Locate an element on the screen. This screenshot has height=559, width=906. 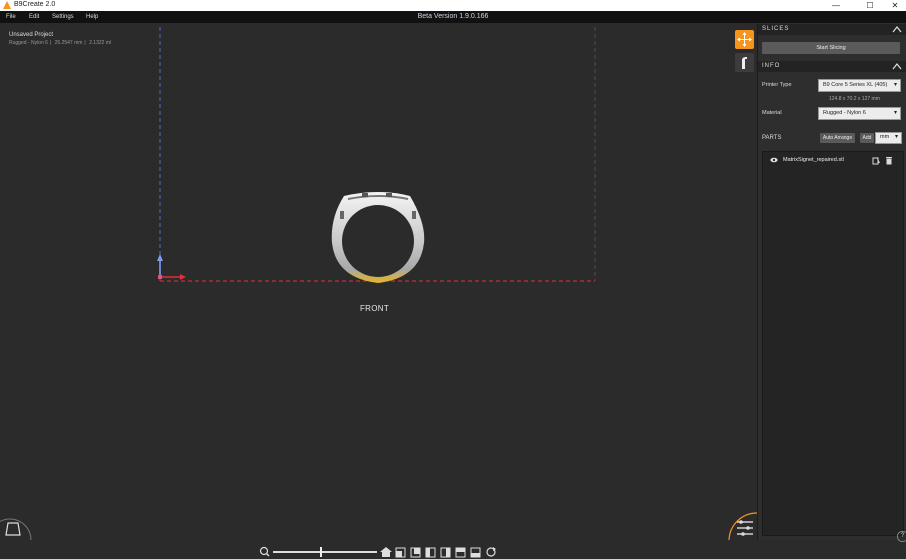
info-title: INFO is located at coordinates (771, 66).